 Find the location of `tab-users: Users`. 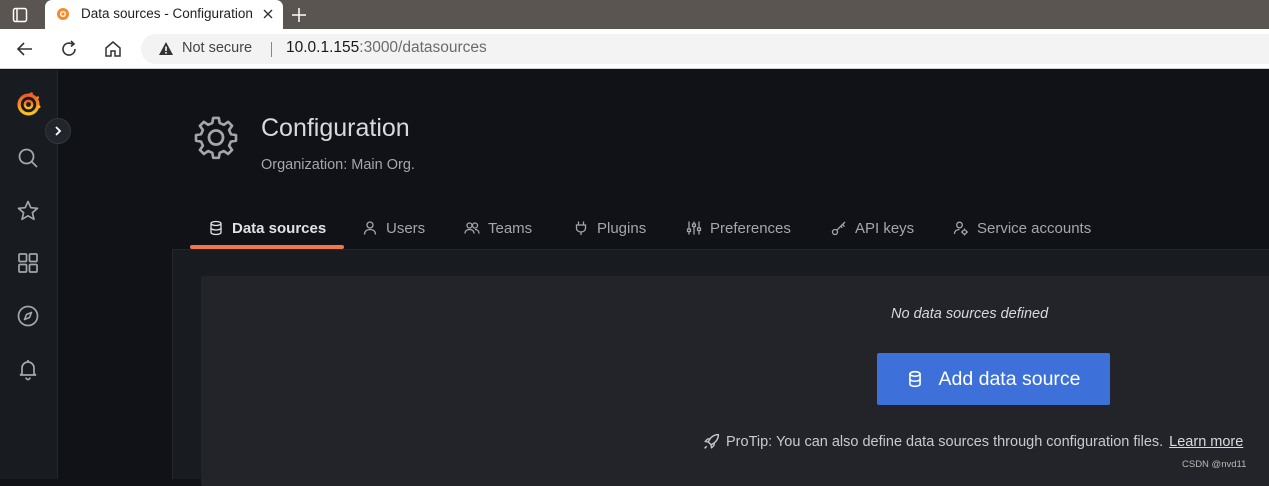

tab-users: Users is located at coordinates (393, 230).